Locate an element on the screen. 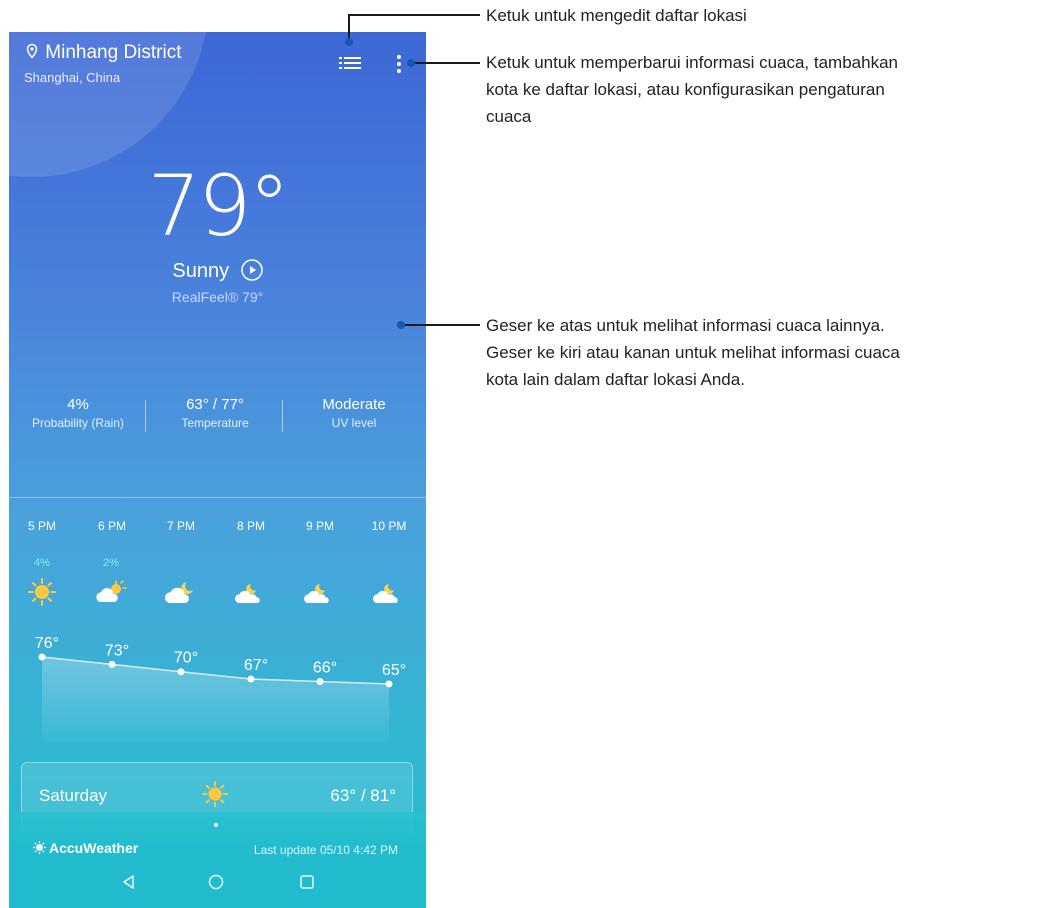 The width and height of the screenshot is (1050, 908). city-name: Shanghai, China is located at coordinates (72, 77).